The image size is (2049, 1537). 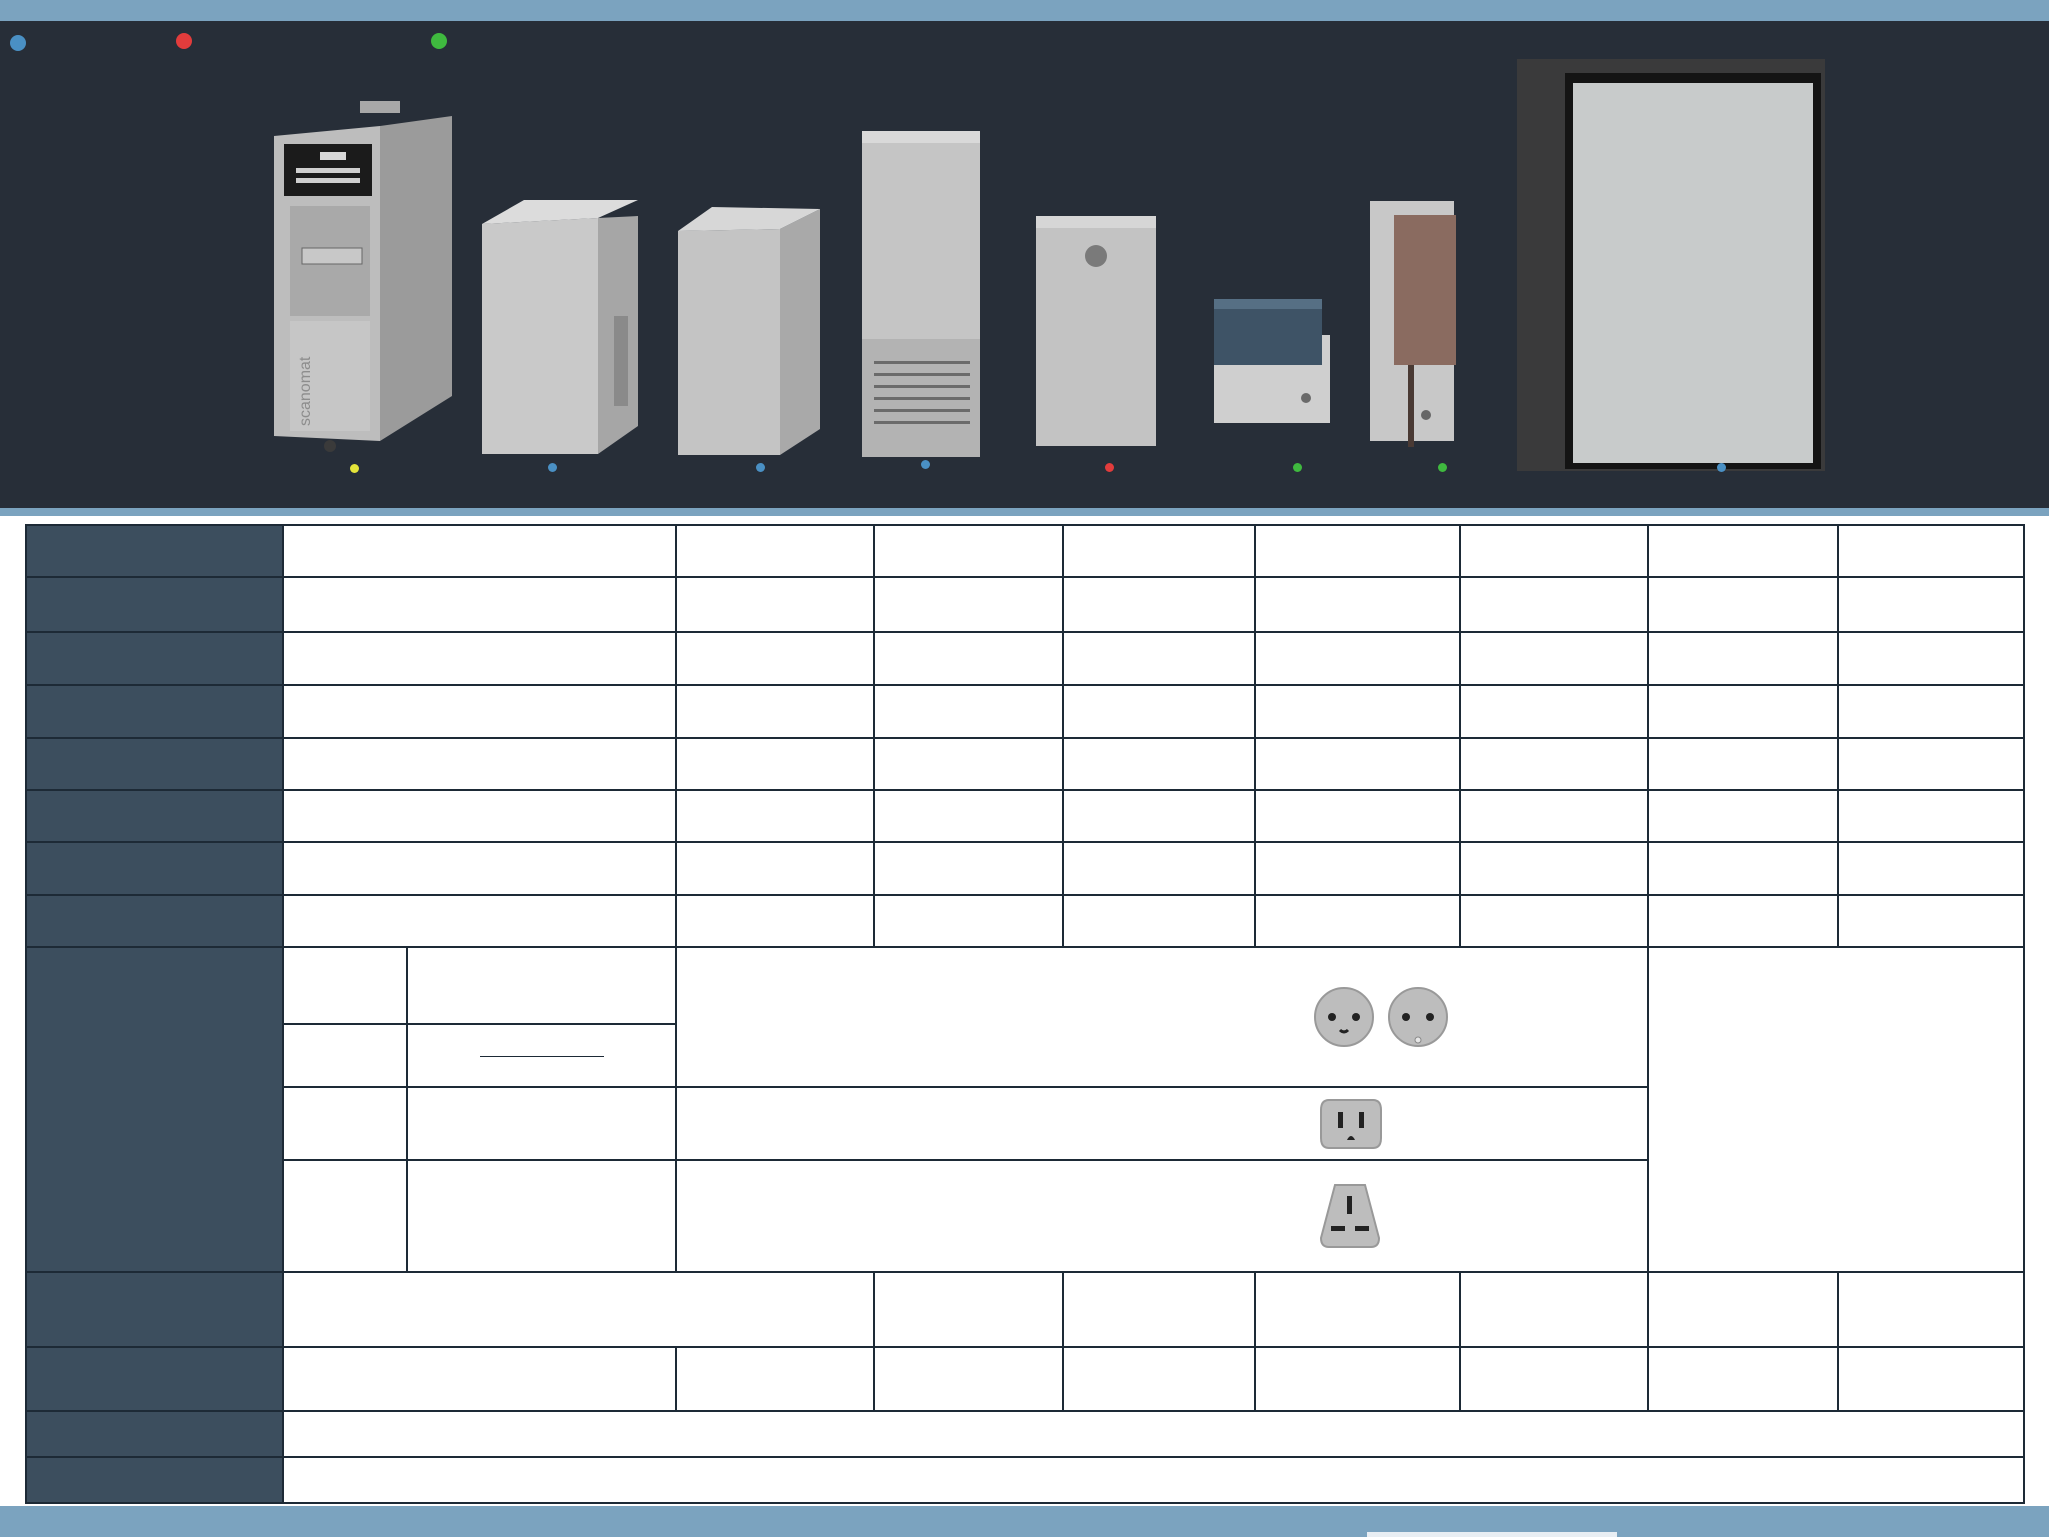 I want to click on cabinet-box-image, so click(x=749, y=331).